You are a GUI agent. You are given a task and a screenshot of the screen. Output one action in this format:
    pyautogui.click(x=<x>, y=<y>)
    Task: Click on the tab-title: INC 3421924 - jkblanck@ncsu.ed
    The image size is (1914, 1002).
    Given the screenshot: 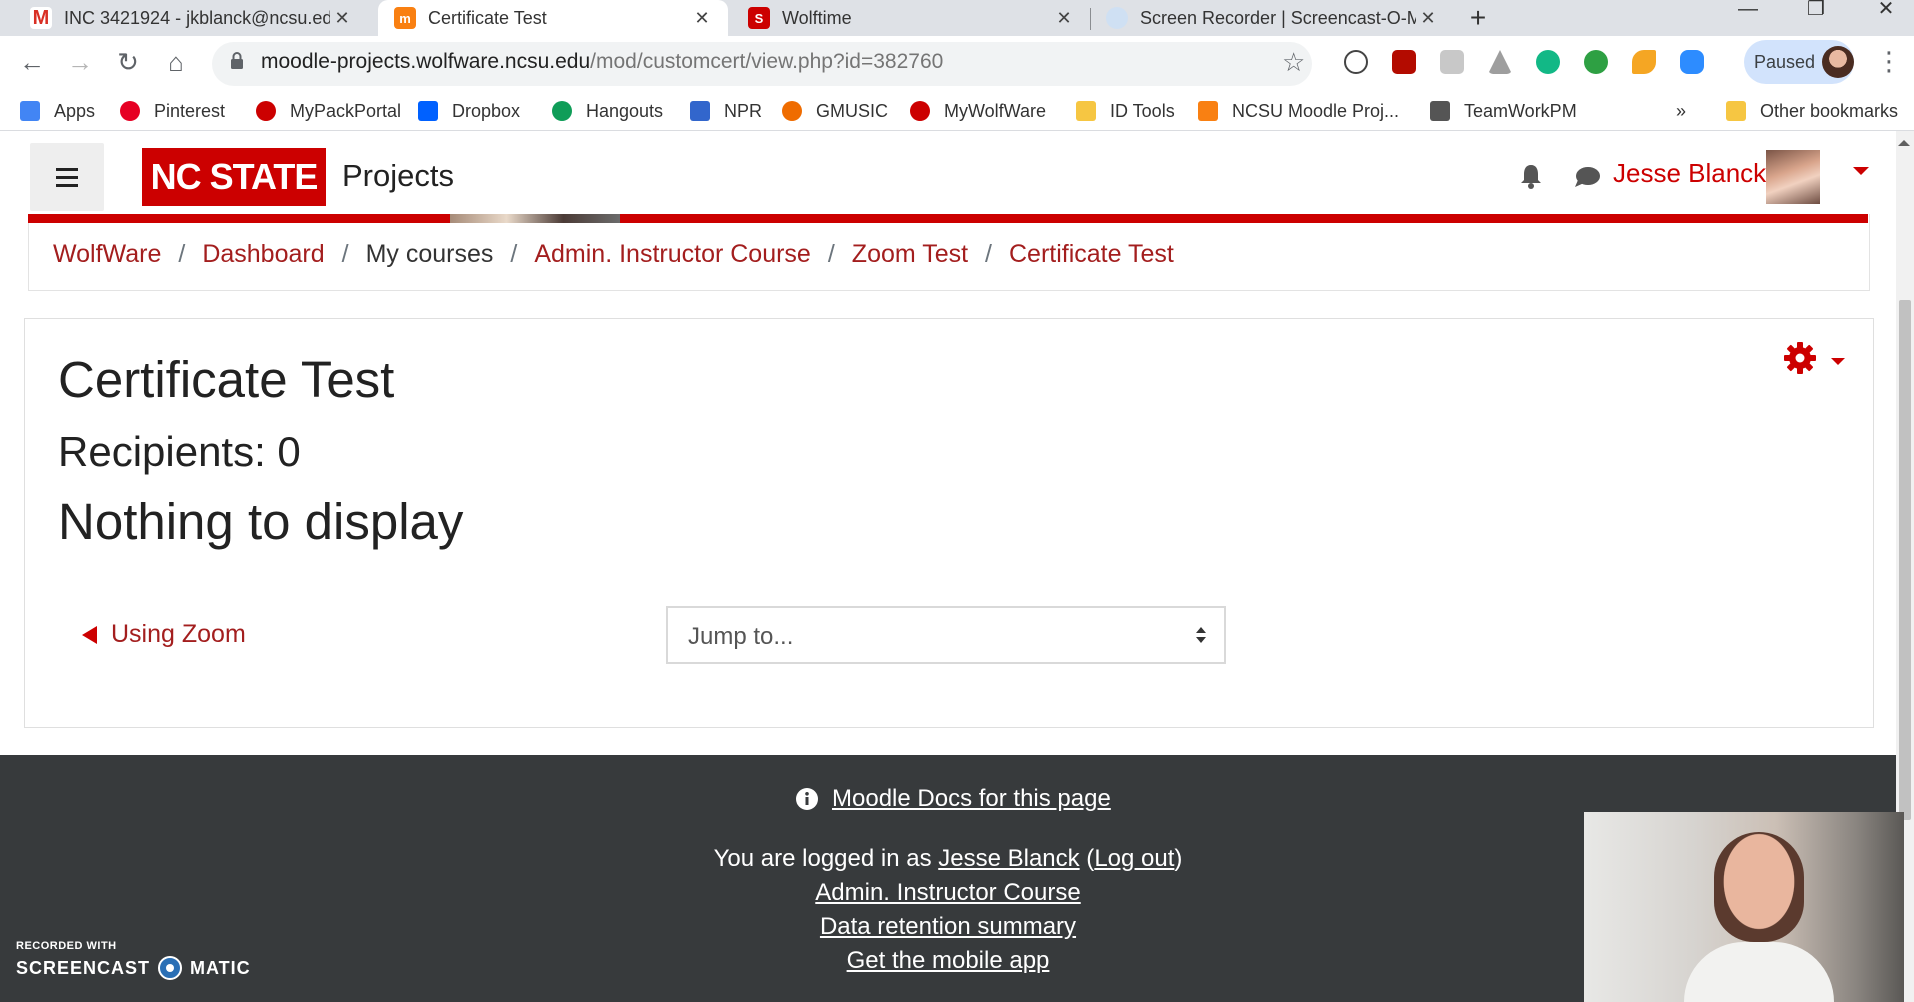 What is the action you would take?
    pyautogui.click(x=197, y=17)
    